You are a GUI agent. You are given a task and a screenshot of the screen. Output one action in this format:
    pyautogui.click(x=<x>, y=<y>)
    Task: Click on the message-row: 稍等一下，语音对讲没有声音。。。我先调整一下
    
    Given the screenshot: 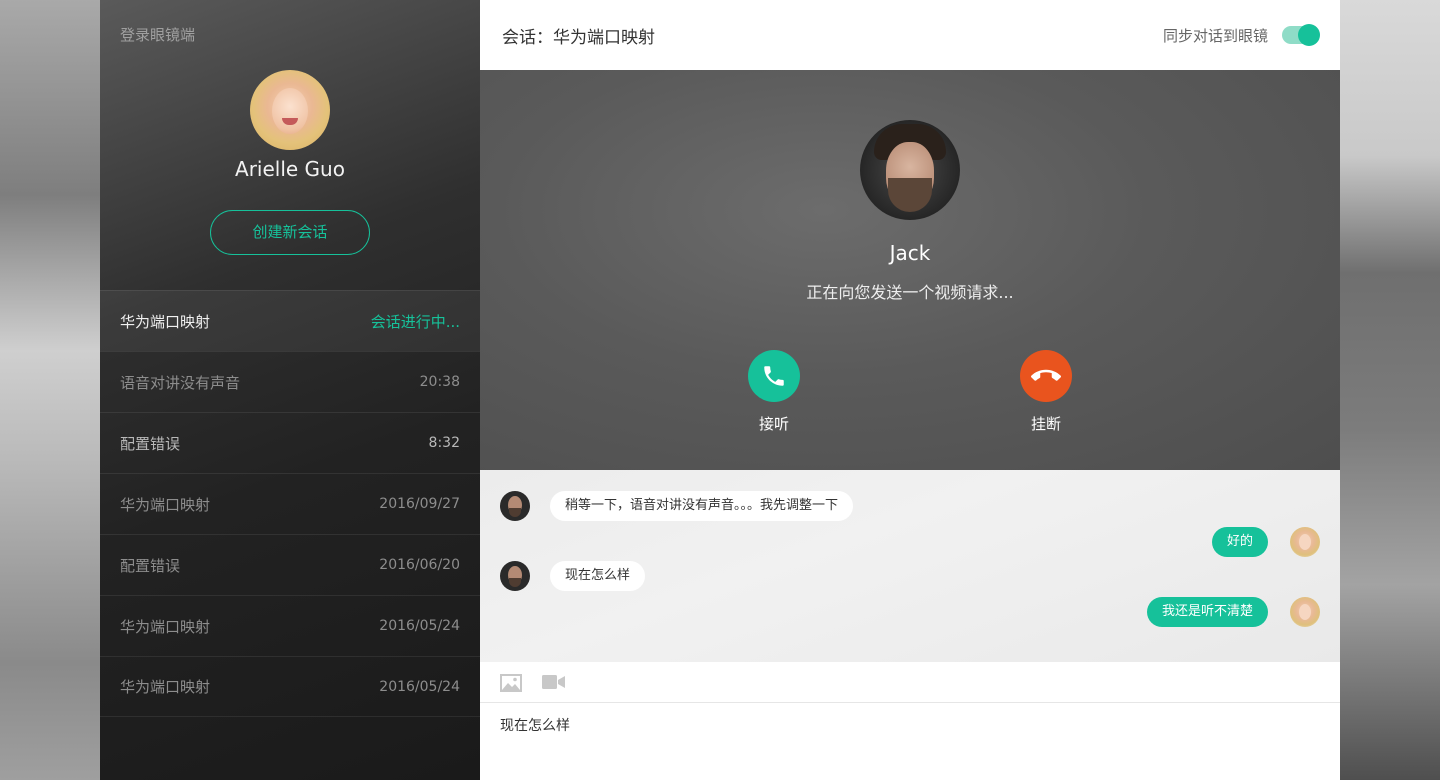 What is the action you would take?
    pyautogui.click(x=677, y=506)
    